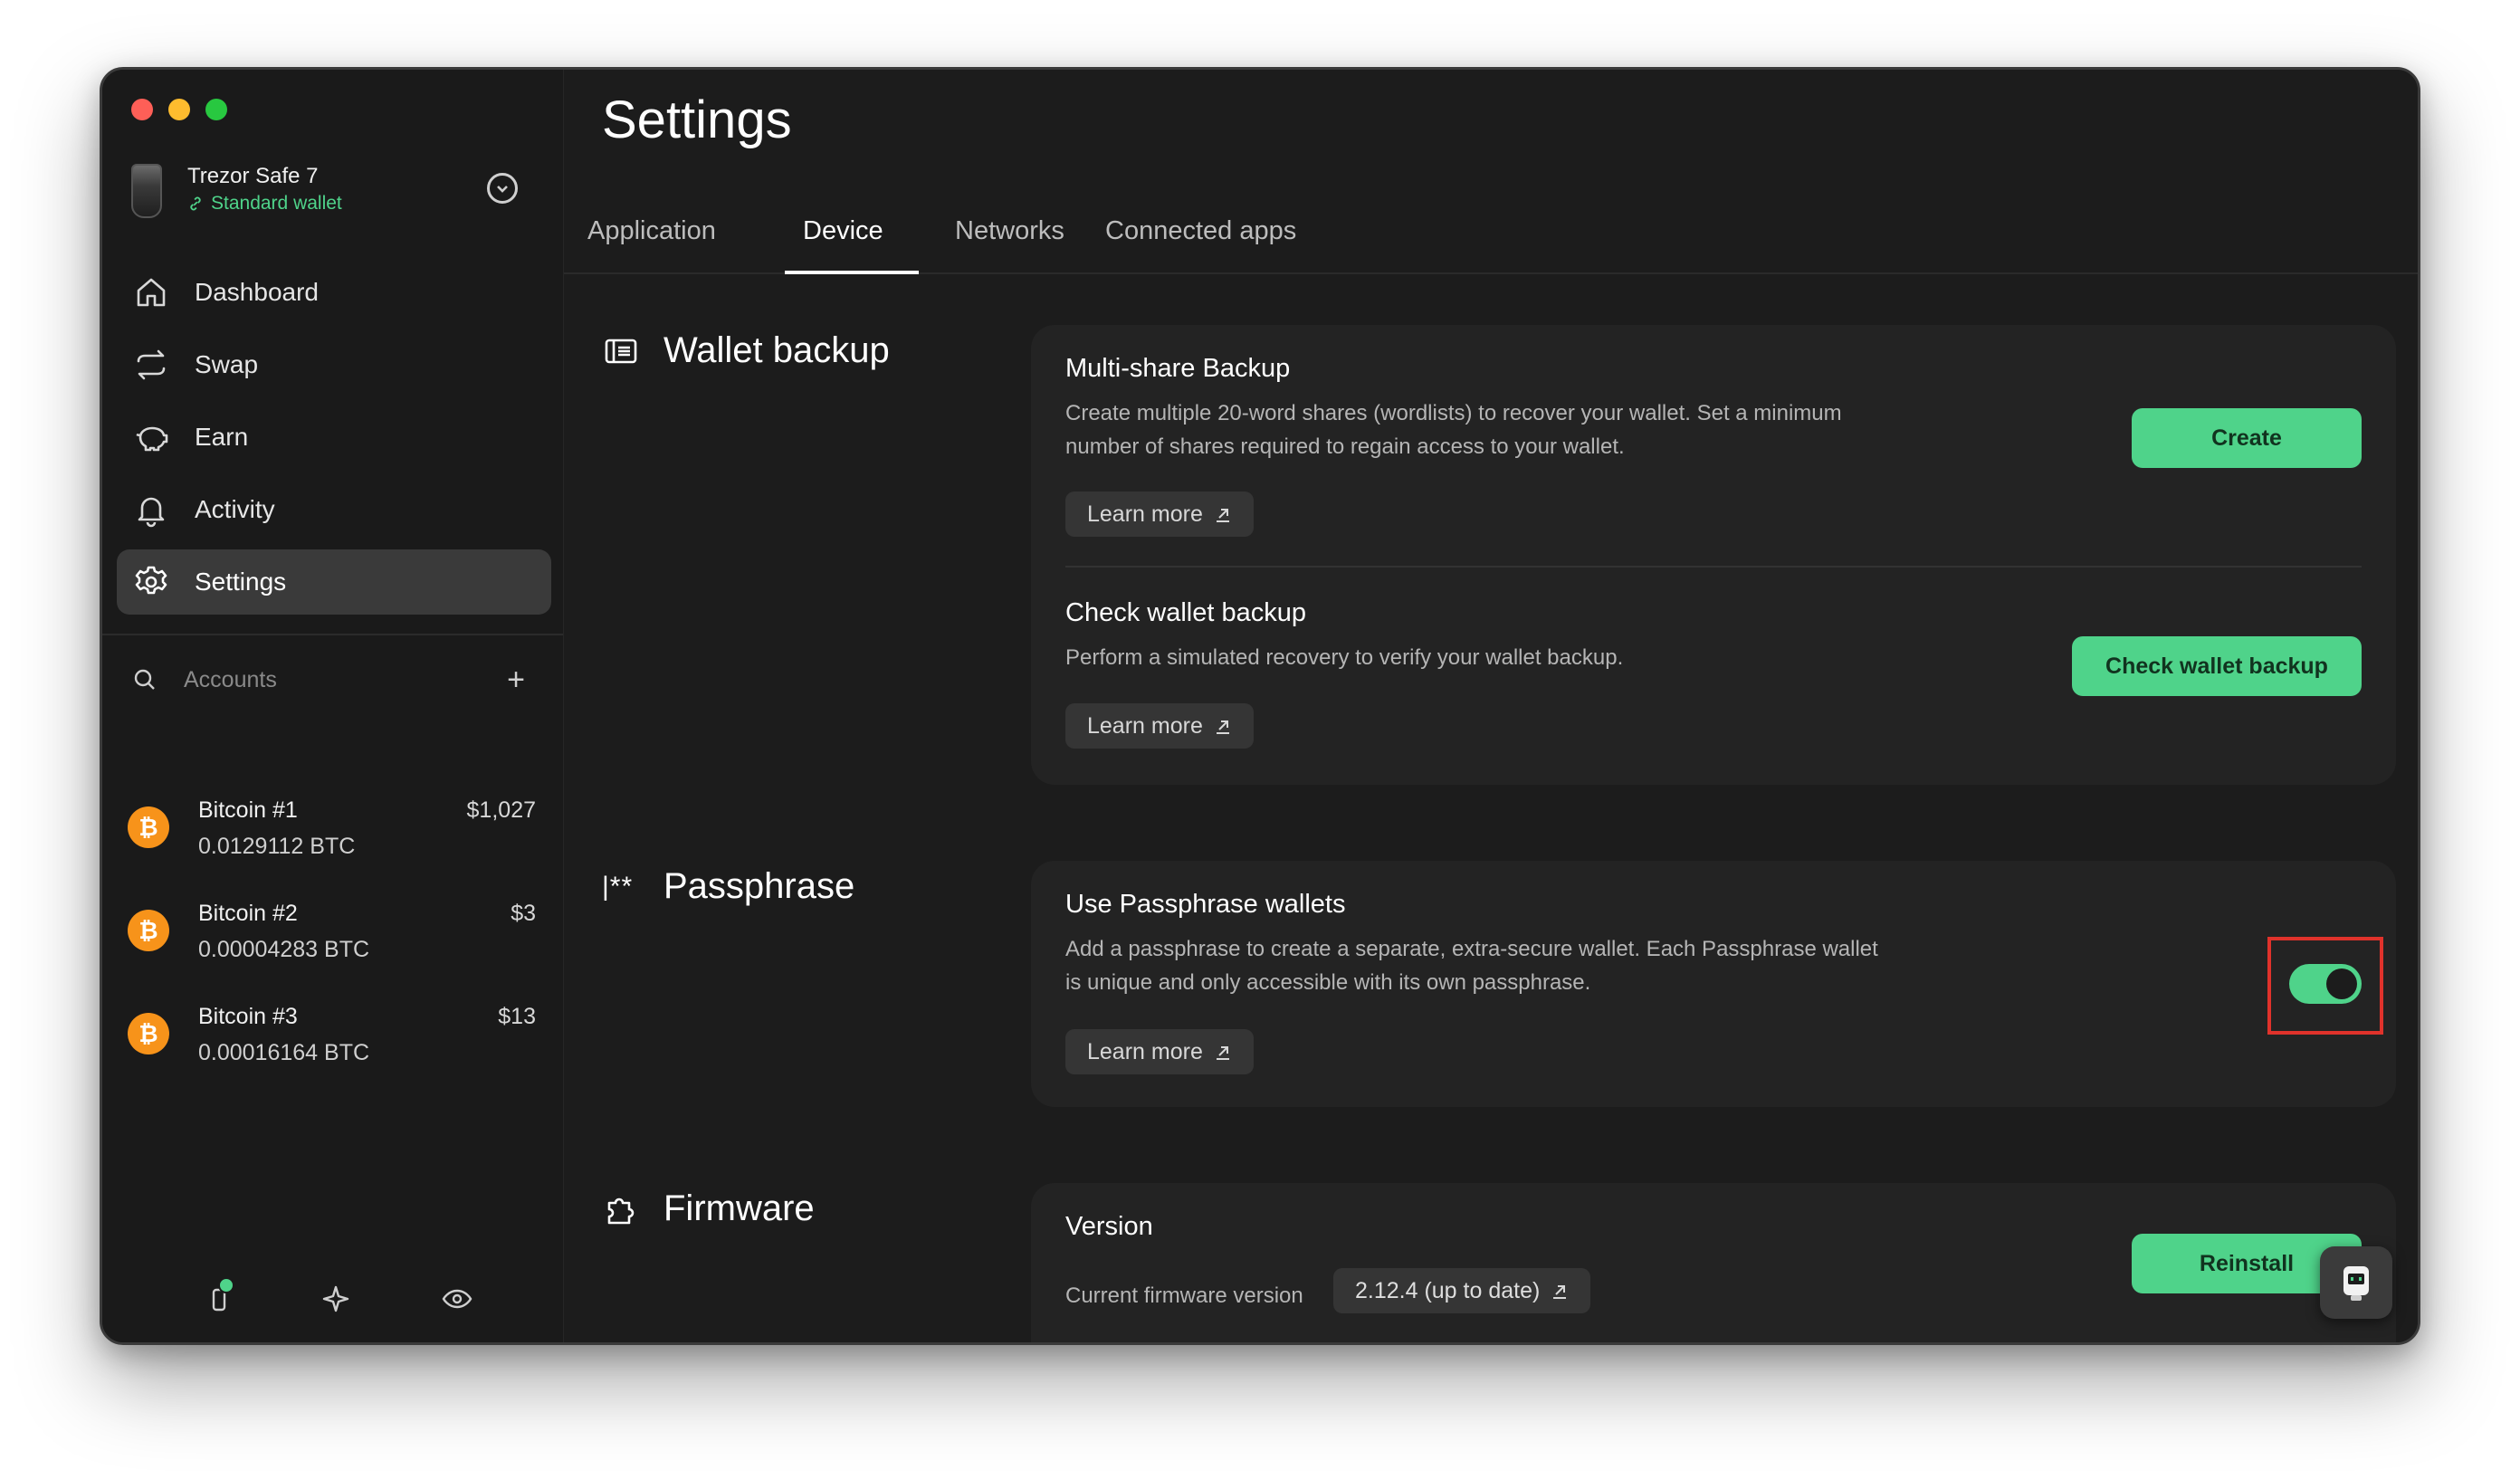  I want to click on wallet-type-label: Standard wallet, so click(276, 203).